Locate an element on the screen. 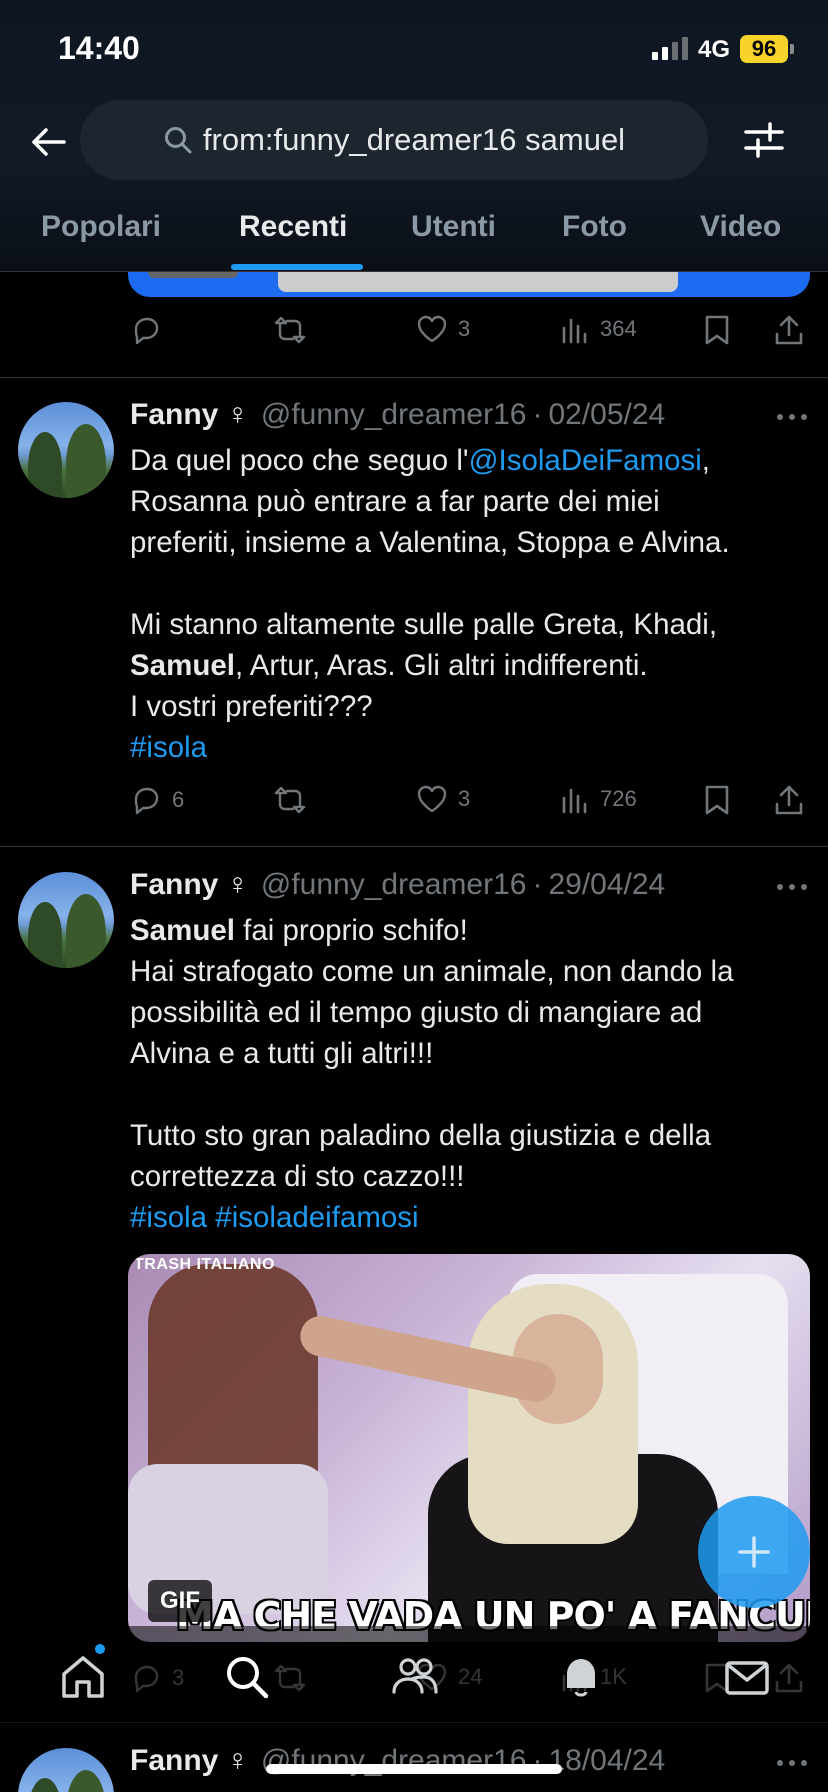 This screenshot has width=828, height=1792. nav-messages is located at coordinates (747, 1677).